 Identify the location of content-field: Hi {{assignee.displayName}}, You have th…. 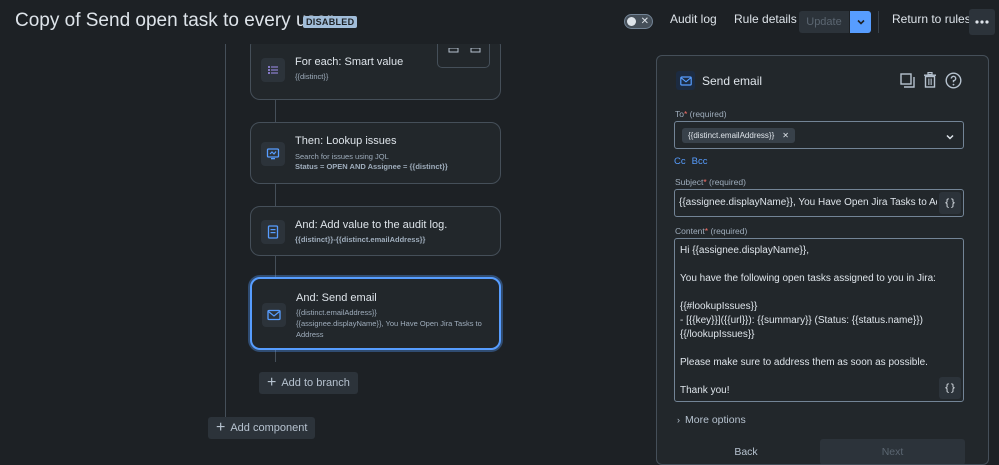
(819, 320).